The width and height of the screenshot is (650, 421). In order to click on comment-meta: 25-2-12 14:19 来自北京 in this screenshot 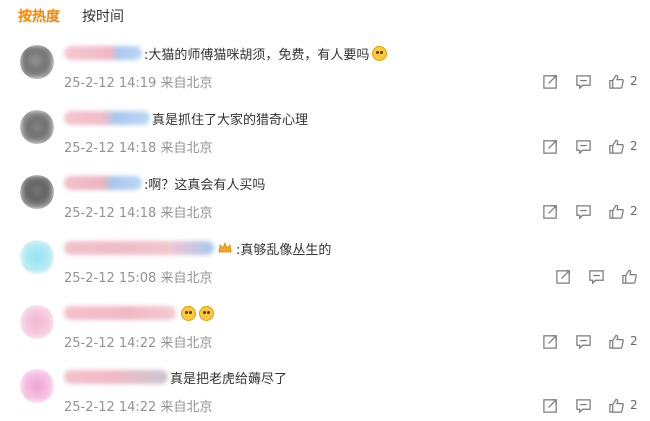, I will do `click(138, 83)`.